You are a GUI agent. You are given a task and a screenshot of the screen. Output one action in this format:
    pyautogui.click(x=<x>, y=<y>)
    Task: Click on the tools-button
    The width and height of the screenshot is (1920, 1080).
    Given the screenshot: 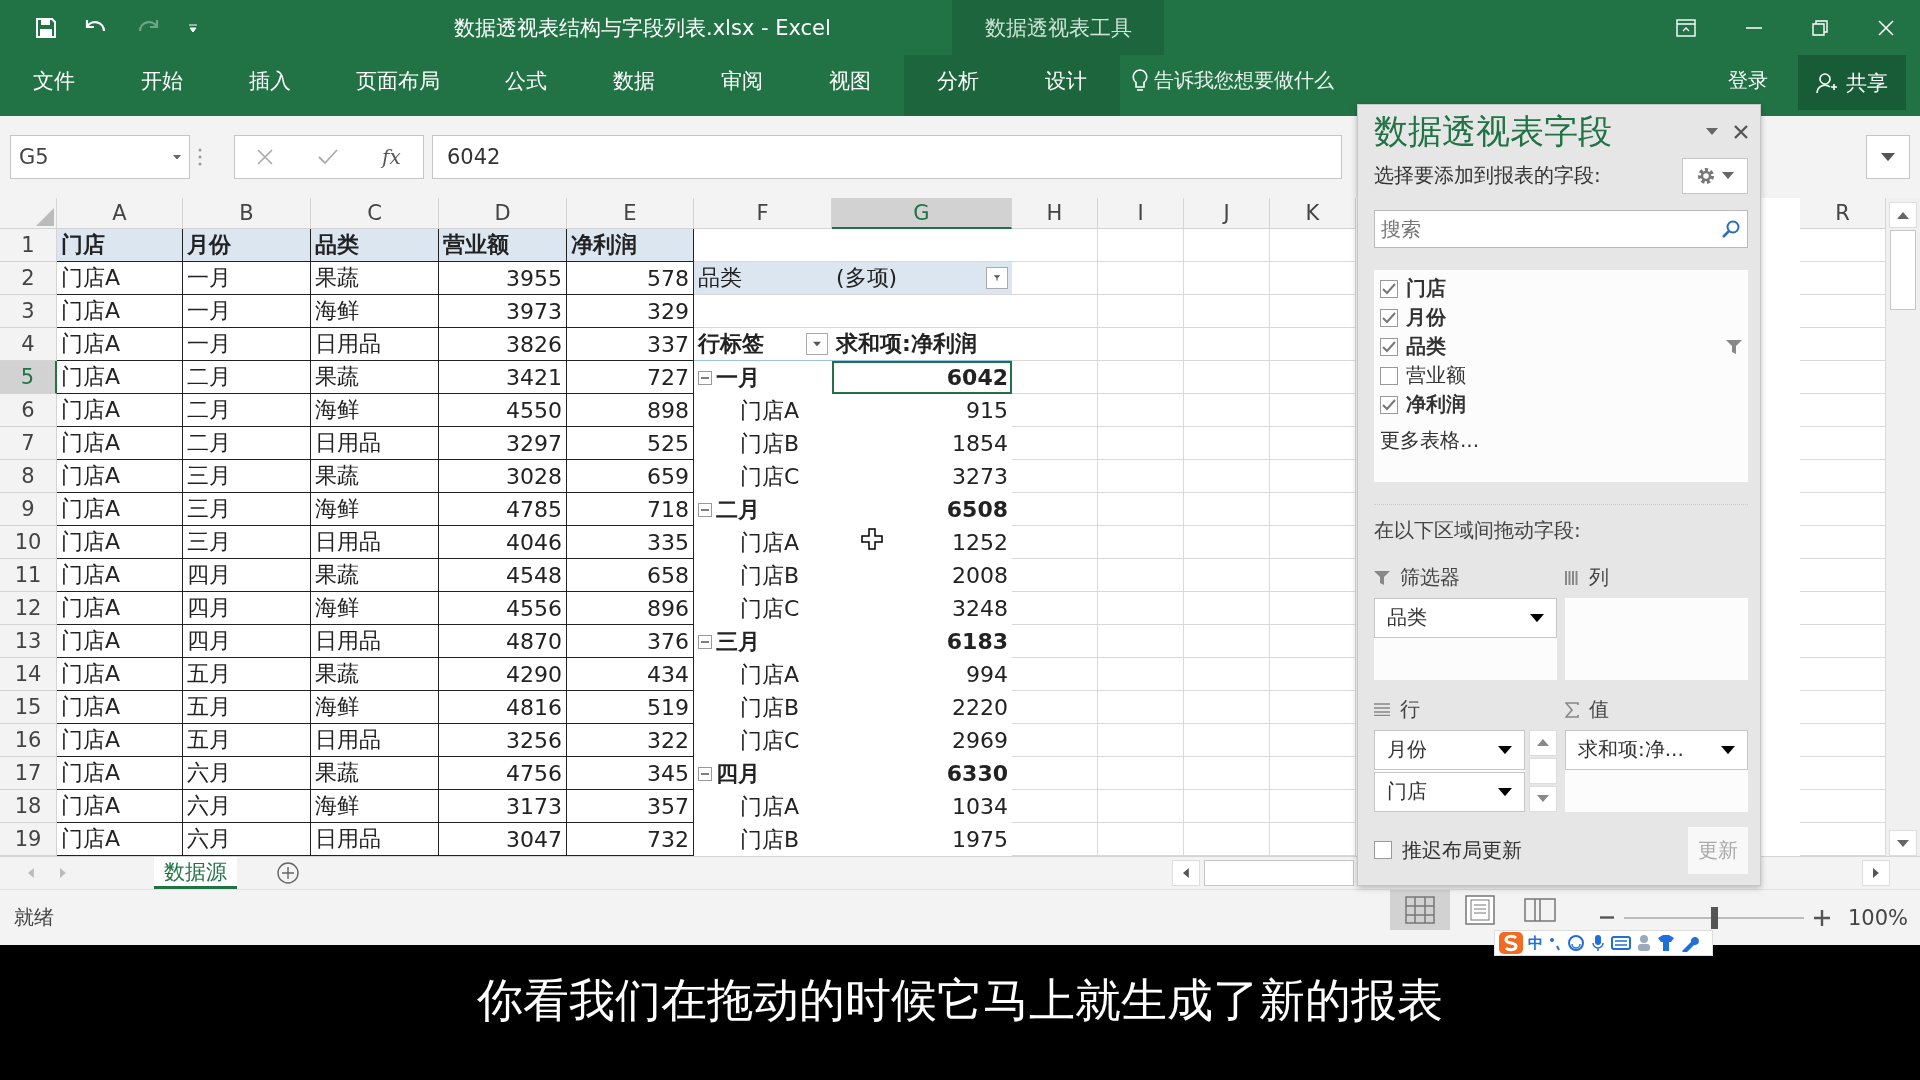 What is the action you would take?
    pyautogui.click(x=1715, y=175)
    